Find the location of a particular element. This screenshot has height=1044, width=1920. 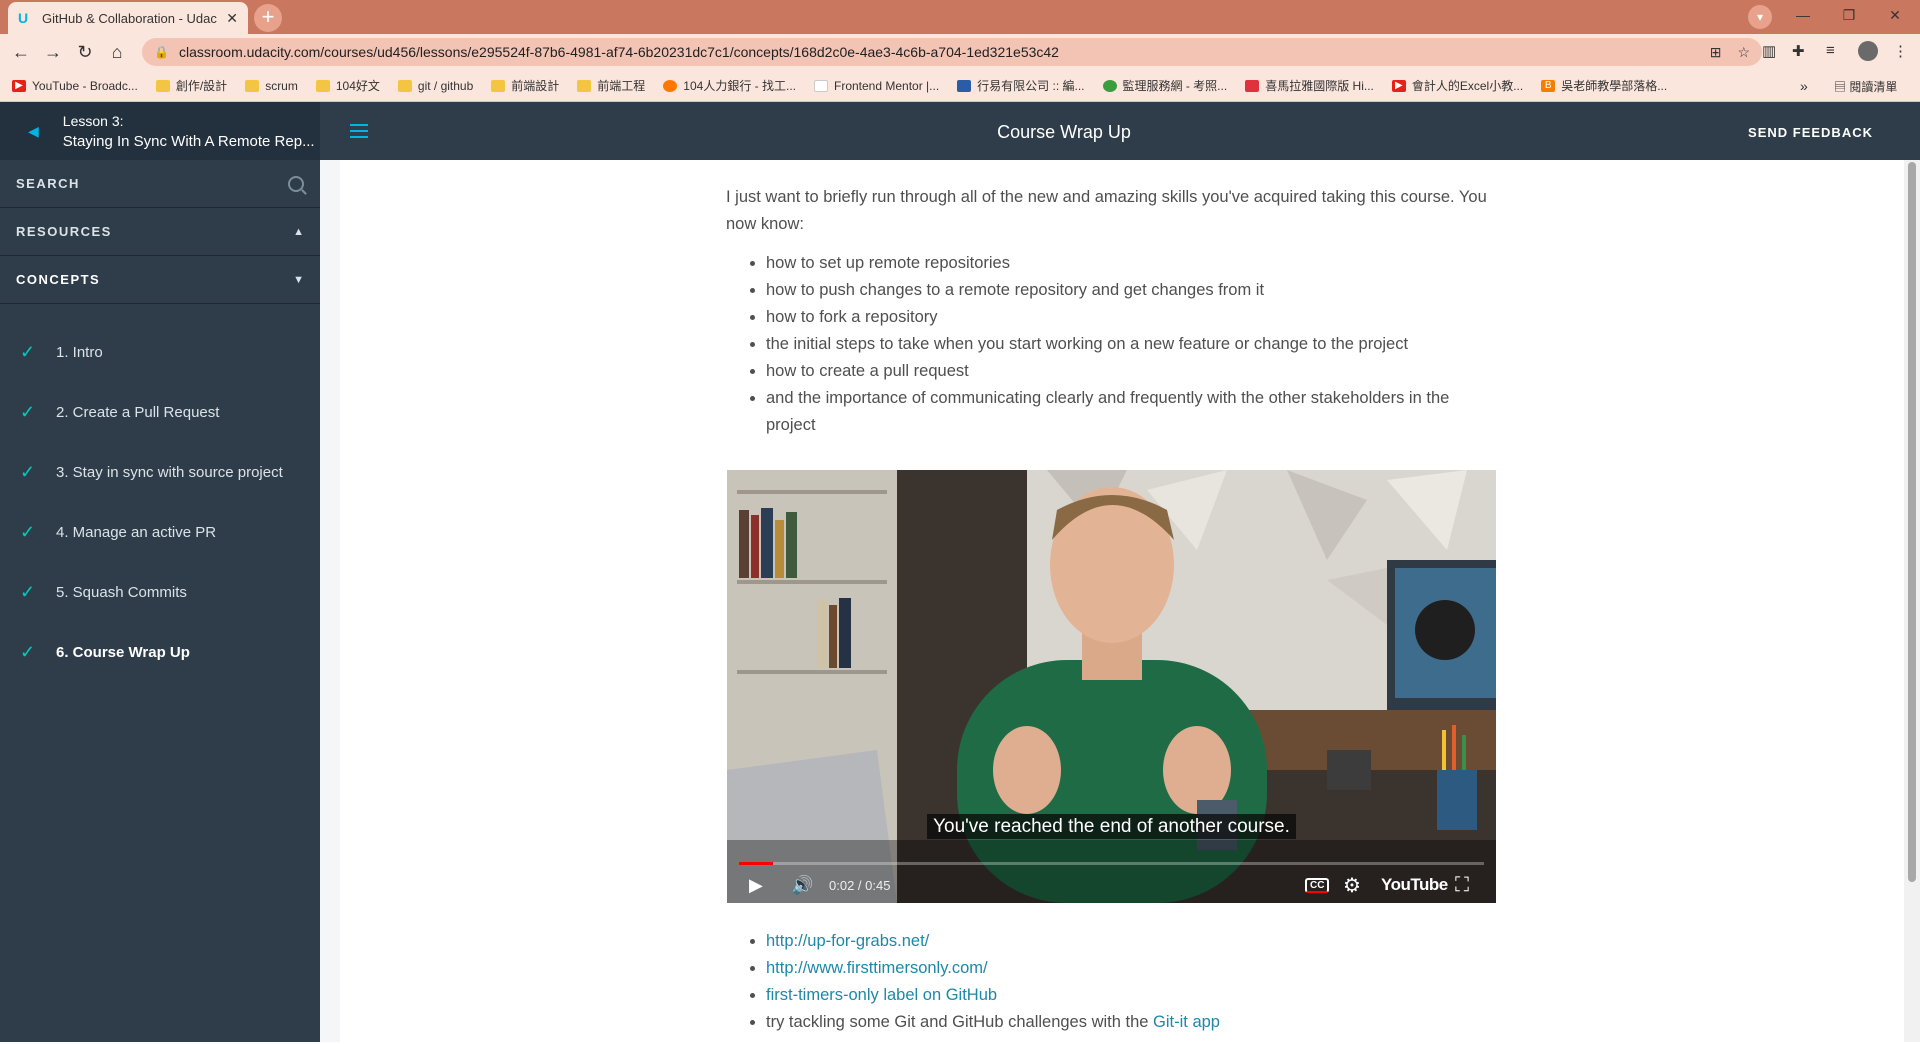

link-git-it-app: Git-it app is located at coordinates (1186, 1022).